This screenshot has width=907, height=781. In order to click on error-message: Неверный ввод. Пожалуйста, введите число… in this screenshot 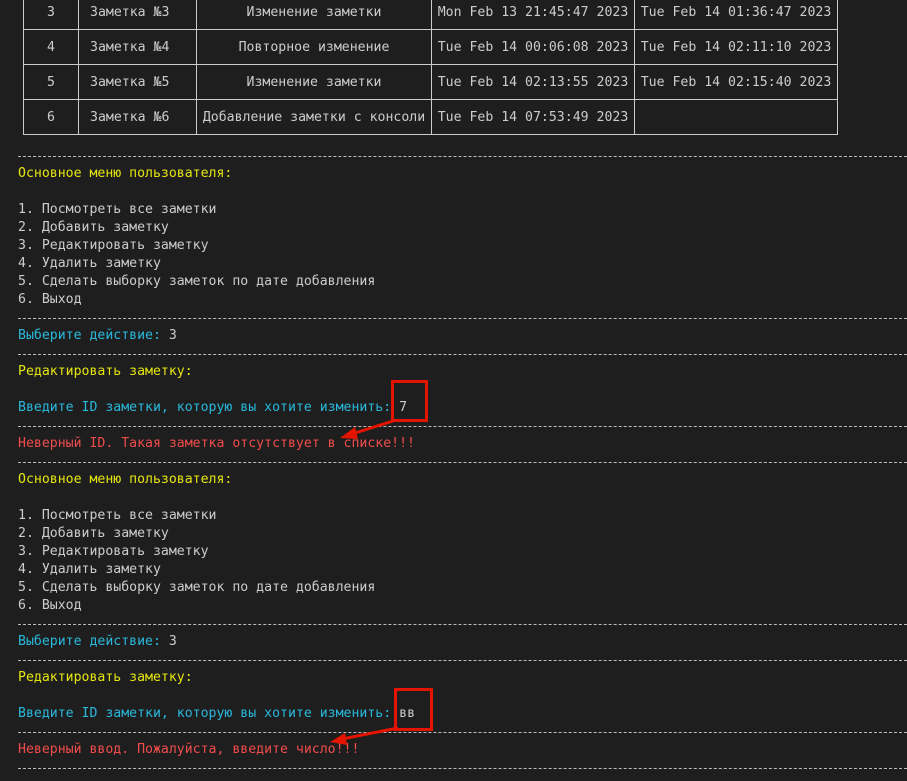, I will do `click(189, 749)`.